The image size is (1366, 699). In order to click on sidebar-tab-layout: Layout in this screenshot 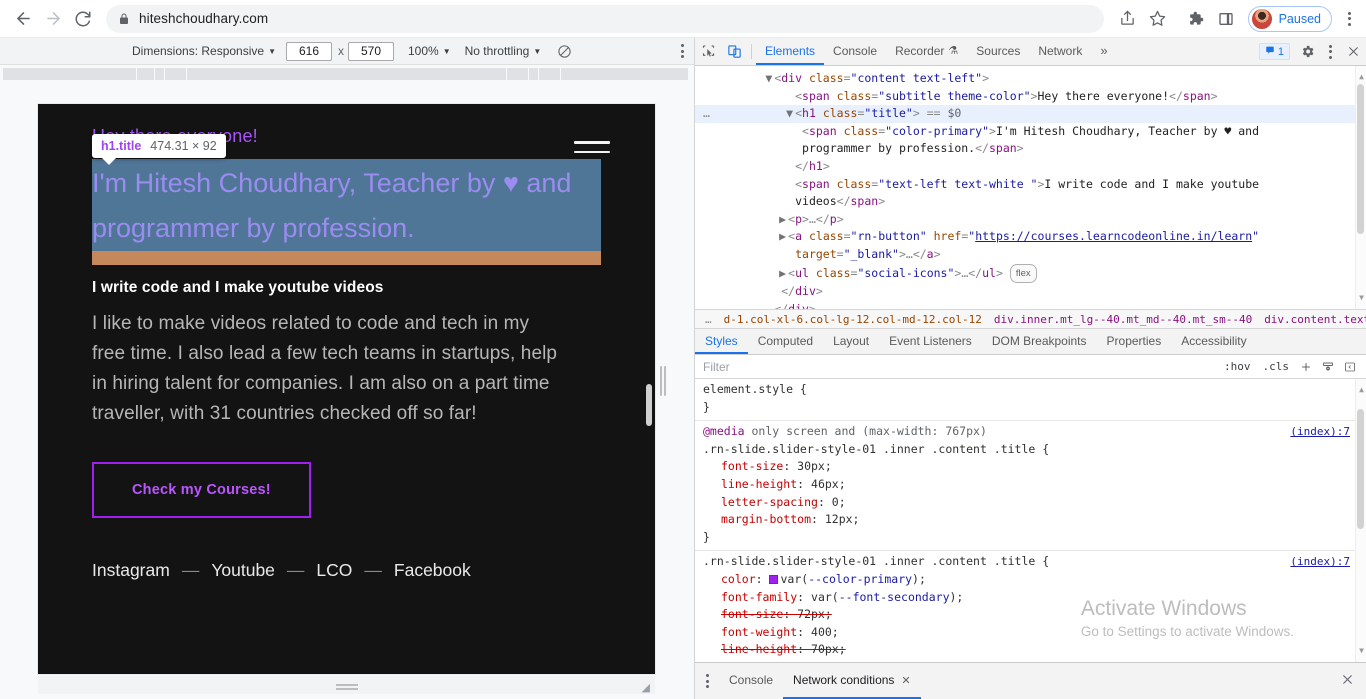, I will do `click(851, 341)`.